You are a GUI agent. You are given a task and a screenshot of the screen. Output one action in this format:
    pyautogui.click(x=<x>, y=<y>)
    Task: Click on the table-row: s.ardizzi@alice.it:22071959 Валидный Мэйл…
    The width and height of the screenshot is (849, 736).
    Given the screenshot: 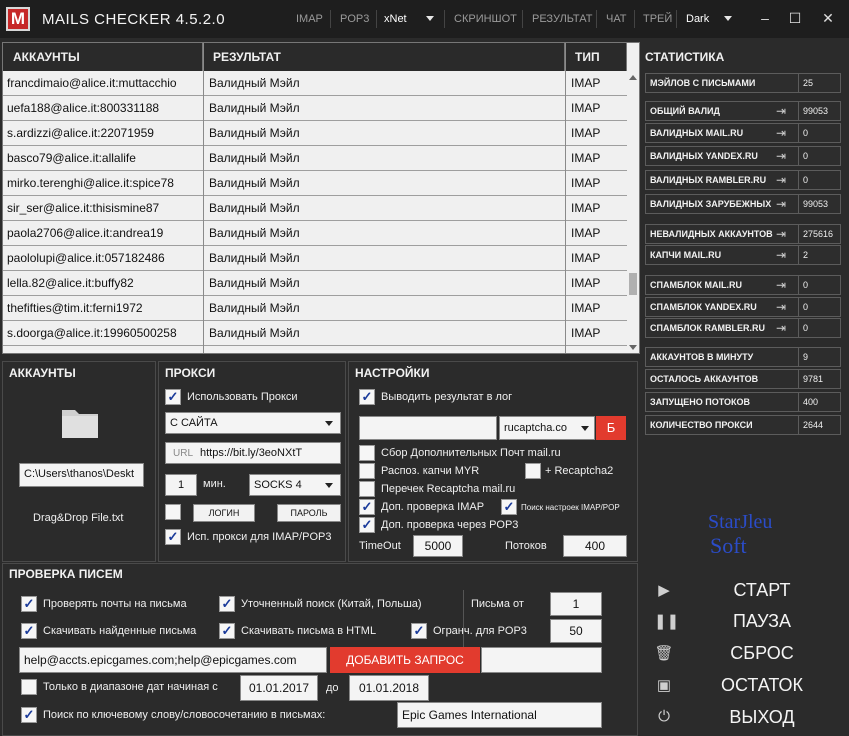 What is the action you would take?
    pyautogui.click(x=315, y=133)
    